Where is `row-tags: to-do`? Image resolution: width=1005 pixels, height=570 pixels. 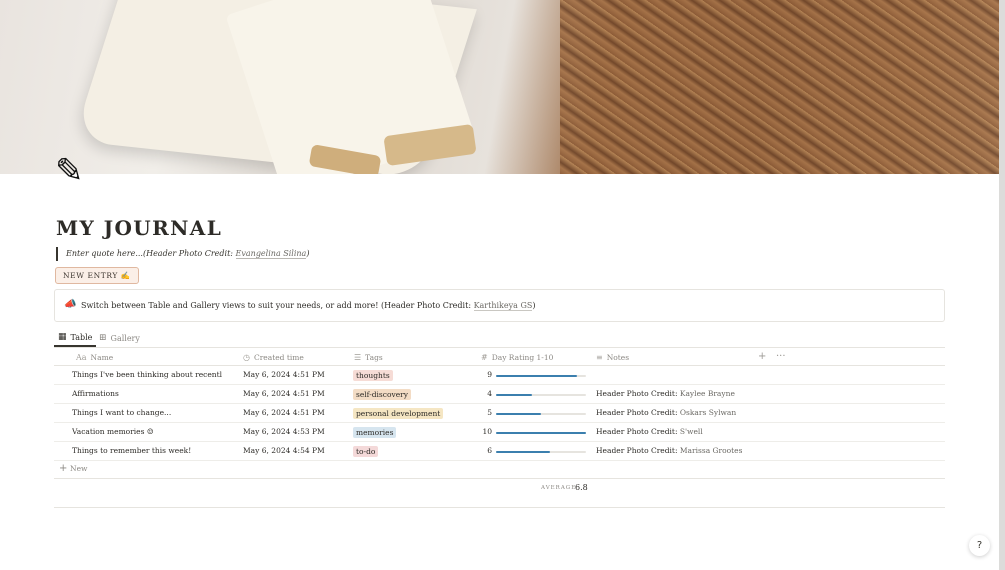
row-tags: to-do is located at coordinates (366, 451).